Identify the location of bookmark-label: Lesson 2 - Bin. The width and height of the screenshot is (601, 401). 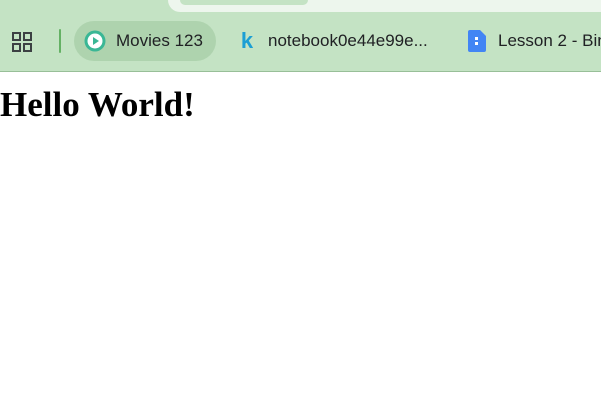
(549, 40).